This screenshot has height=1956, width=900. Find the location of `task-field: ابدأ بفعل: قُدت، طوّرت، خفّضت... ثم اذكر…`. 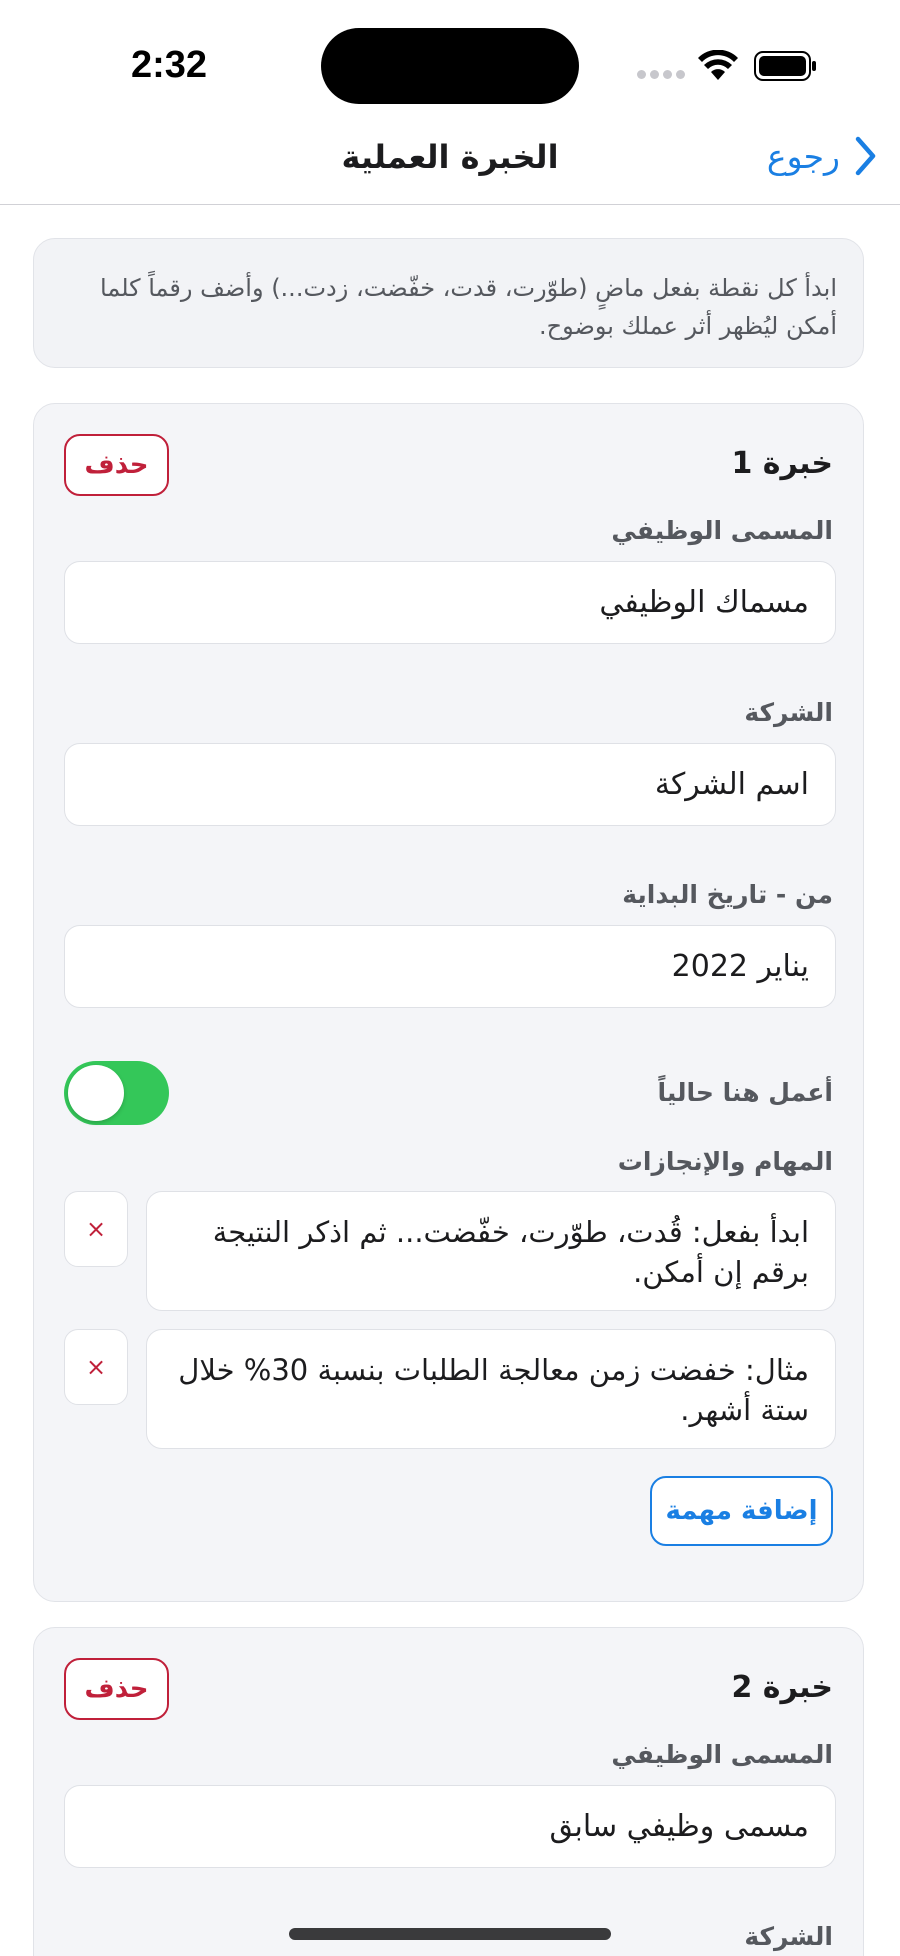

task-field: ابدأ بفعل: قُدت، طوّرت، خفّضت... ثم اذكر… is located at coordinates (491, 1251).